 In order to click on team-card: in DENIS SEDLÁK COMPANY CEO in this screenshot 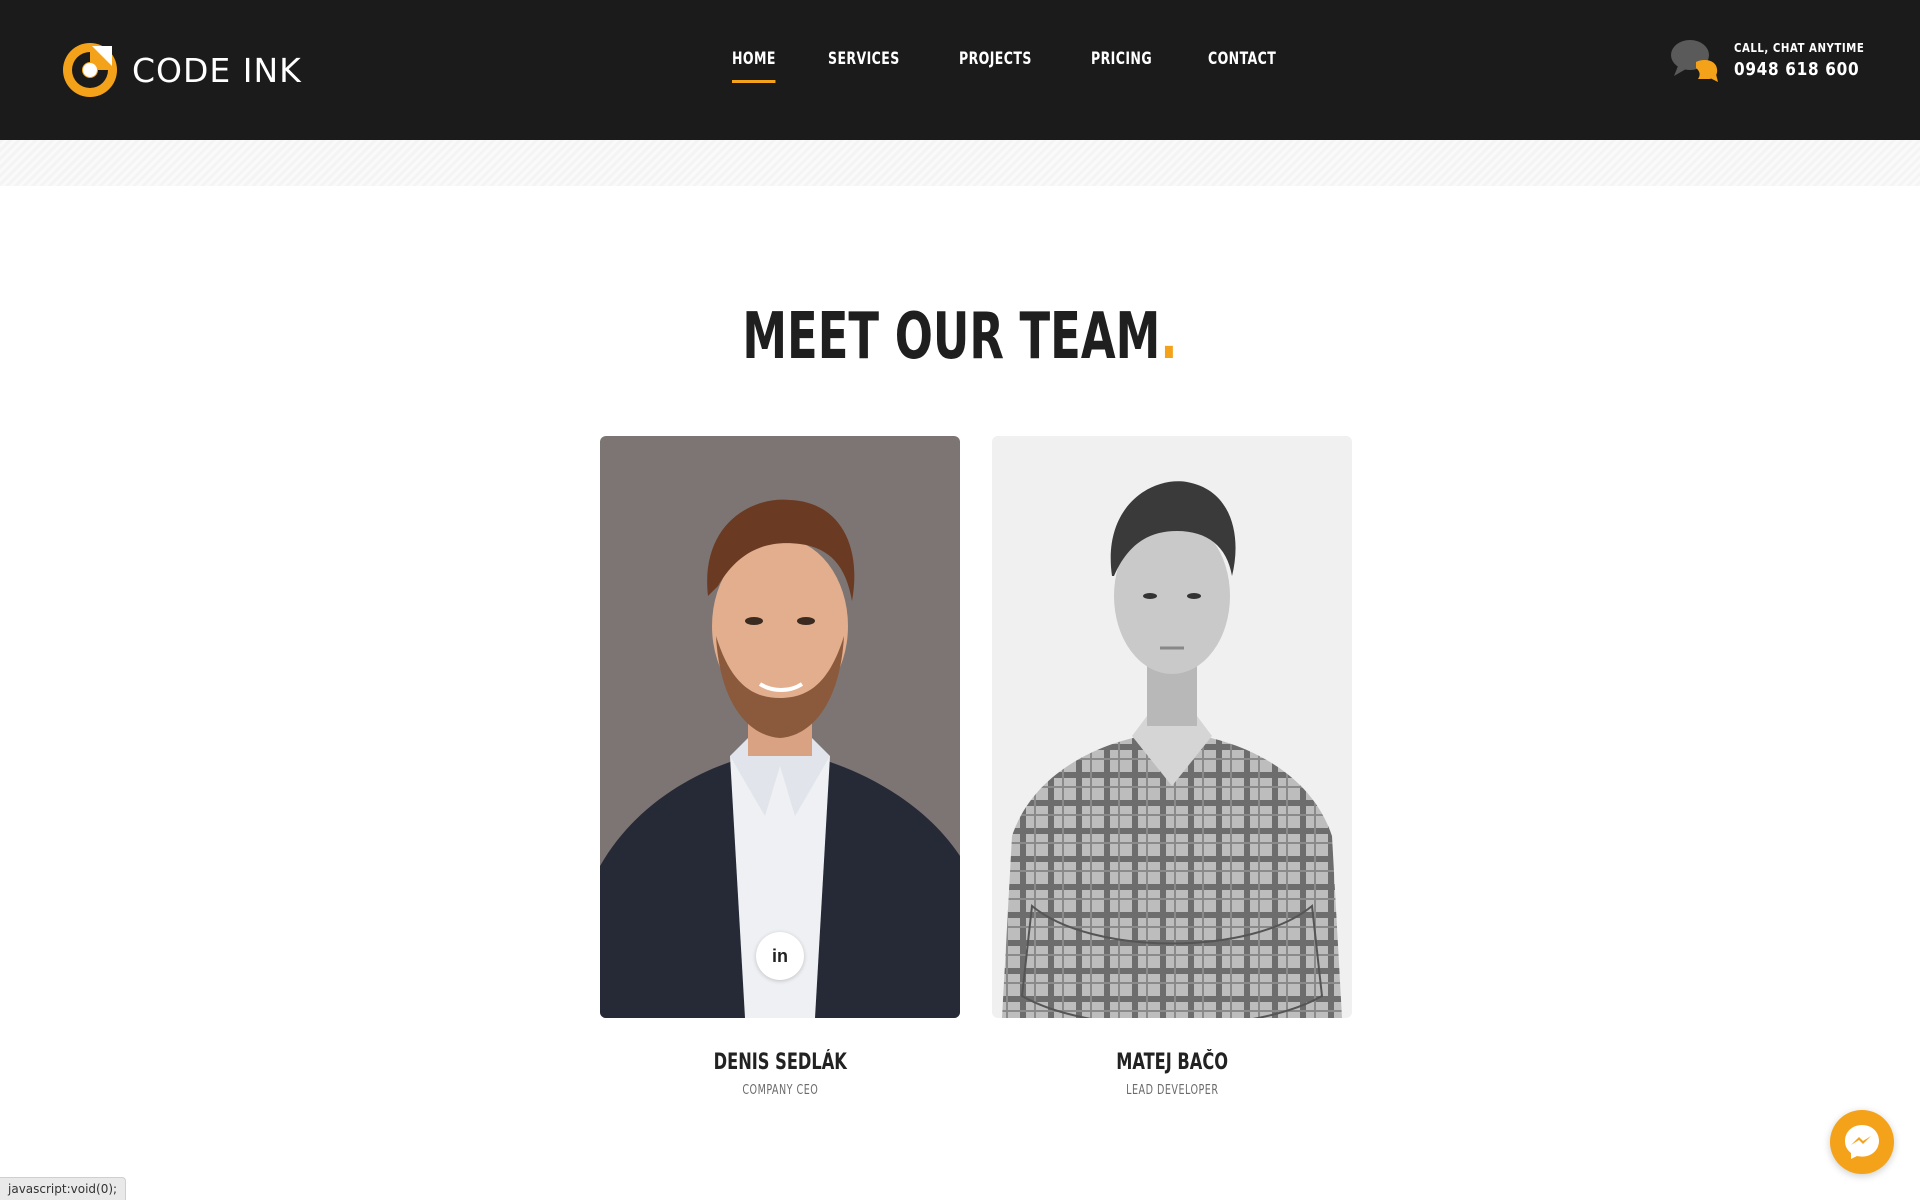, I will do `click(780, 767)`.